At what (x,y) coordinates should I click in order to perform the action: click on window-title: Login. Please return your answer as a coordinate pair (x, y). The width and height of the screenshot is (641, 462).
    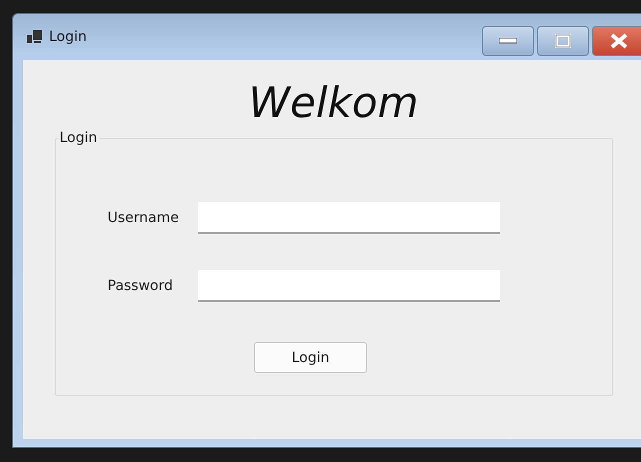
    Looking at the image, I should click on (68, 37).